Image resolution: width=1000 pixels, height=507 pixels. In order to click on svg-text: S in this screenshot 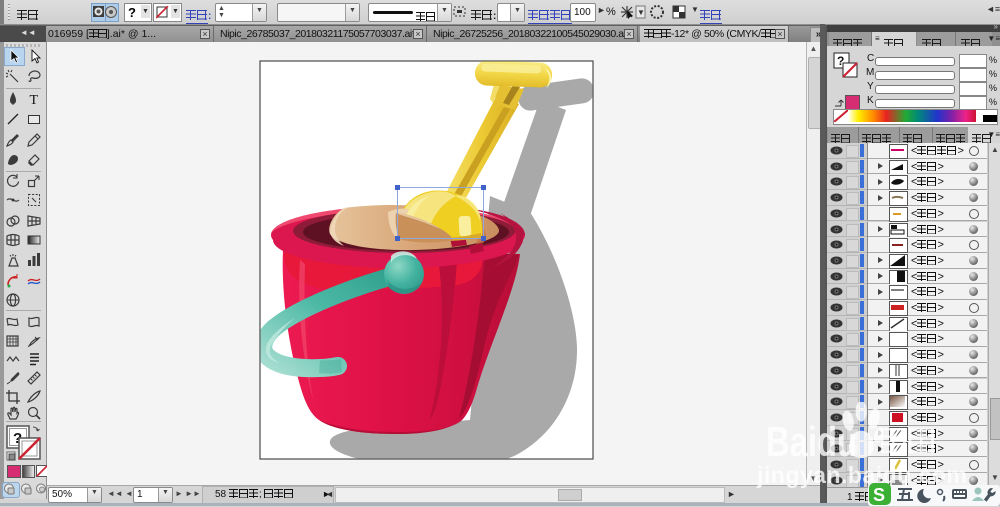, I will do `click(879, 495)`.